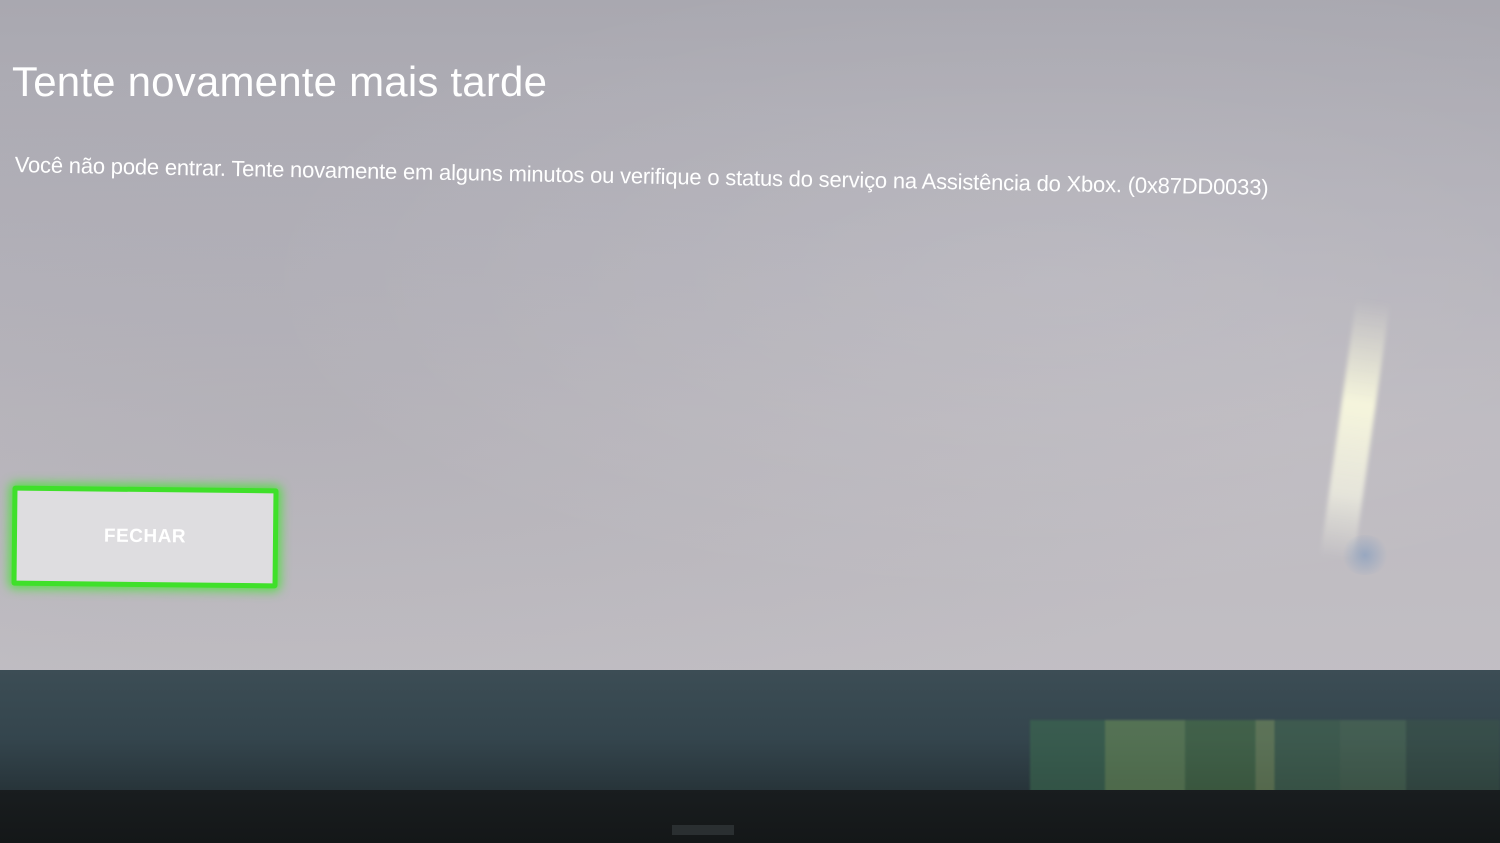 The width and height of the screenshot is (1500, 843). Describe the element at coordinates (145, 537) in the screenshot. I see `close-button: FECHAR` at that location.